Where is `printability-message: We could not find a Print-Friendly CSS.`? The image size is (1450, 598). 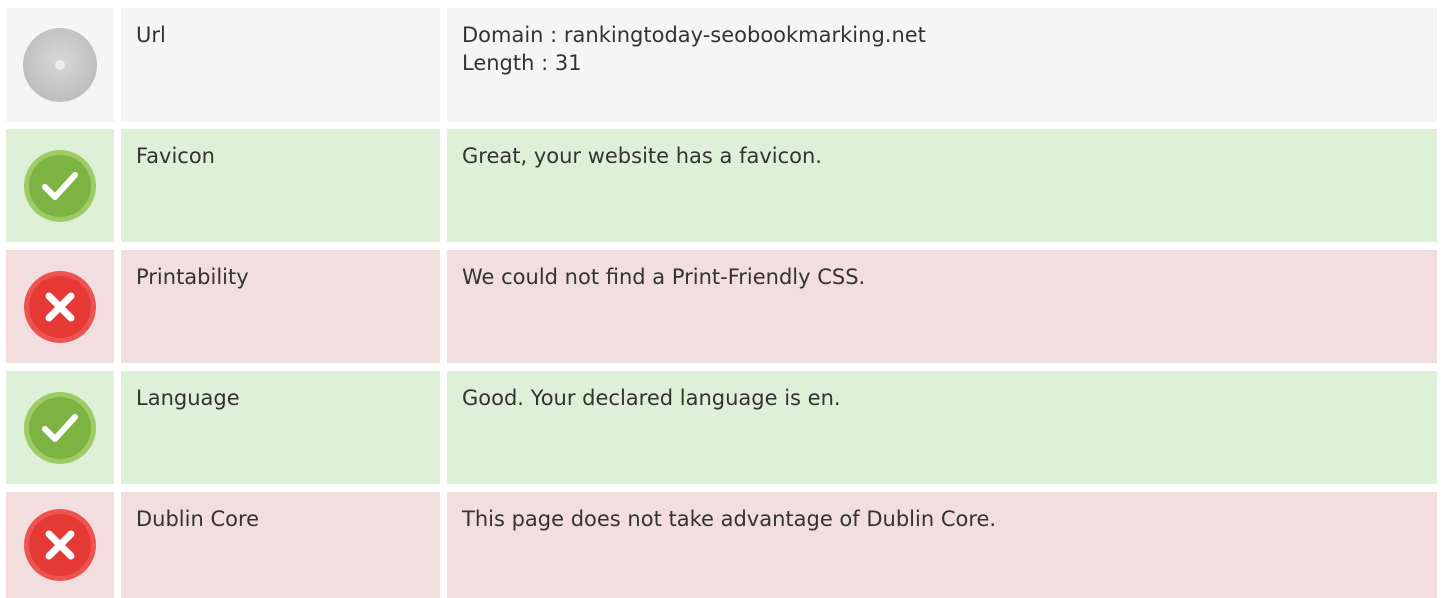 printability-message: We could not find a Print-Friendly CSS. is located at coordinates (664, 277).